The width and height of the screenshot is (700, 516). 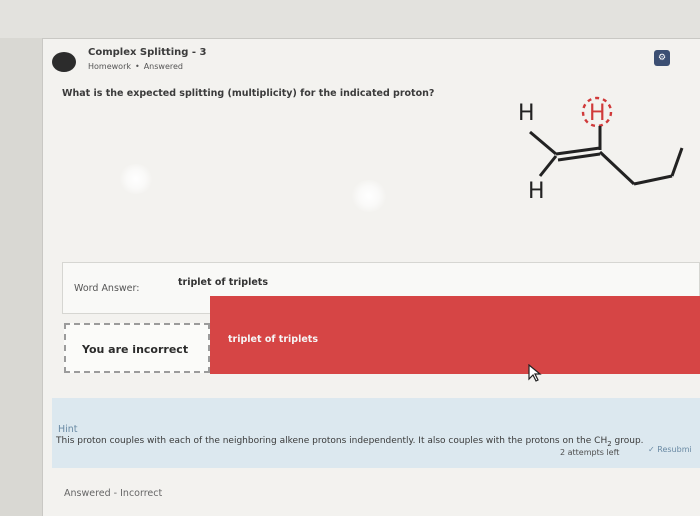 What do you see at coordinates (109, 66) in the screenshot?
I see `question-type: Homework` at bounding box center [109, 66].